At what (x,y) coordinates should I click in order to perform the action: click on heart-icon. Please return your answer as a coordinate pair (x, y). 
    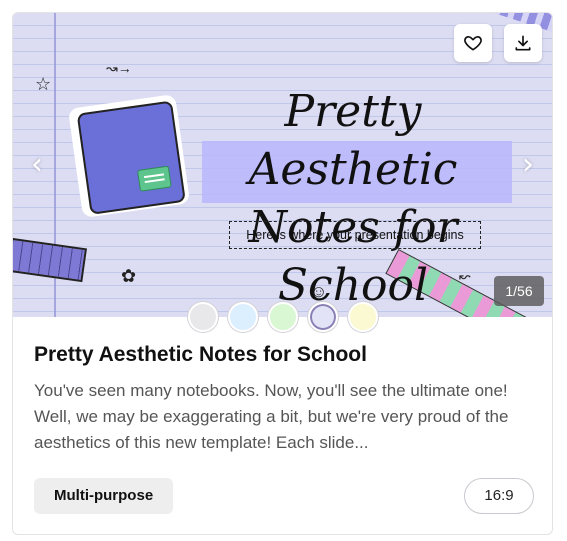
    Looking at the image, I should click on (473, 43).